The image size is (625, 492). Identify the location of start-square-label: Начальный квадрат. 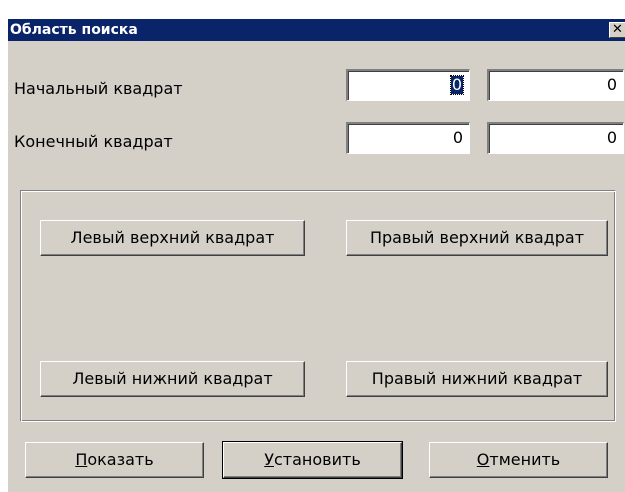
(98, 88).